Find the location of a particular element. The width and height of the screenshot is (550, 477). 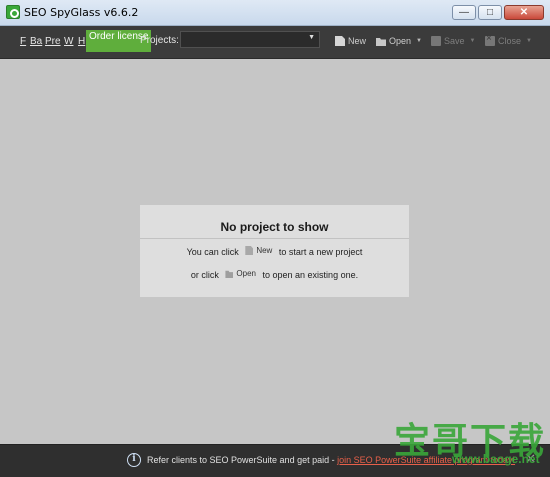

inline-open-button: Open is located at coordinates (240, 273).